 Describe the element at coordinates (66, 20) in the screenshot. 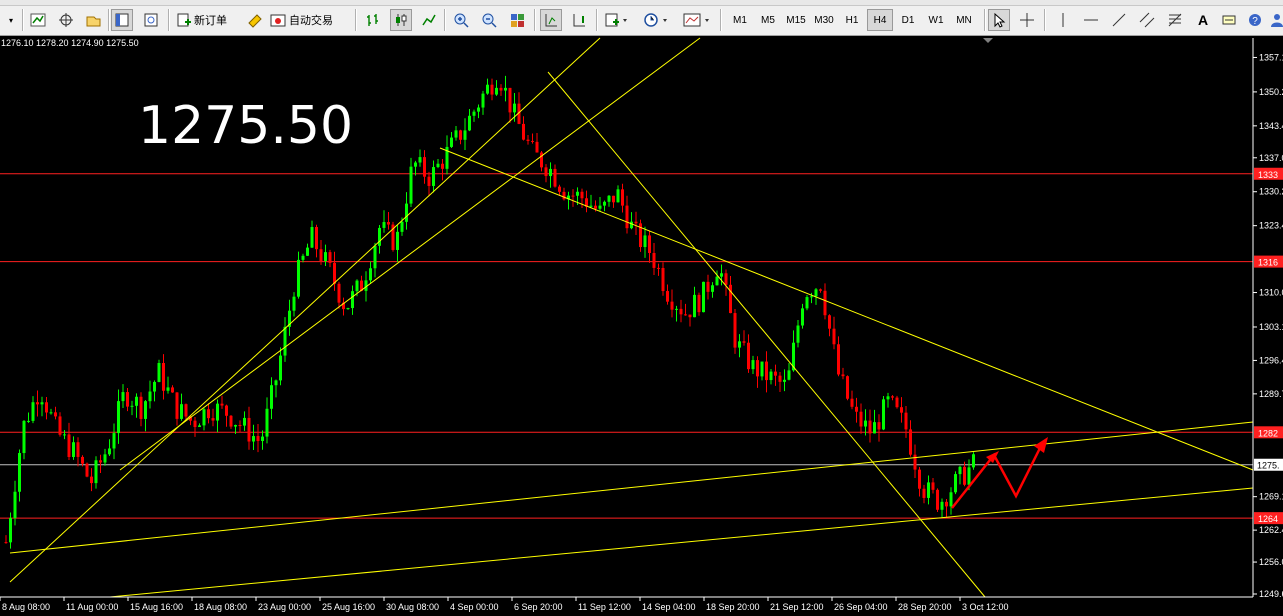

I see `profiles-icon` at that location.